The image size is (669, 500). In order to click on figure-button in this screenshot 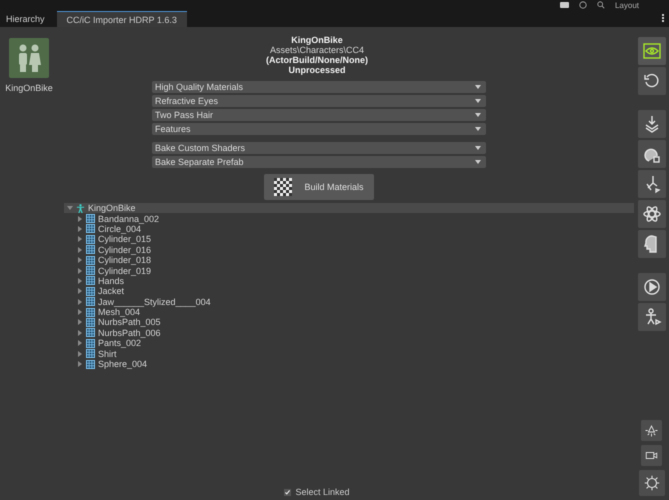, I will do `click(652, 317)`.